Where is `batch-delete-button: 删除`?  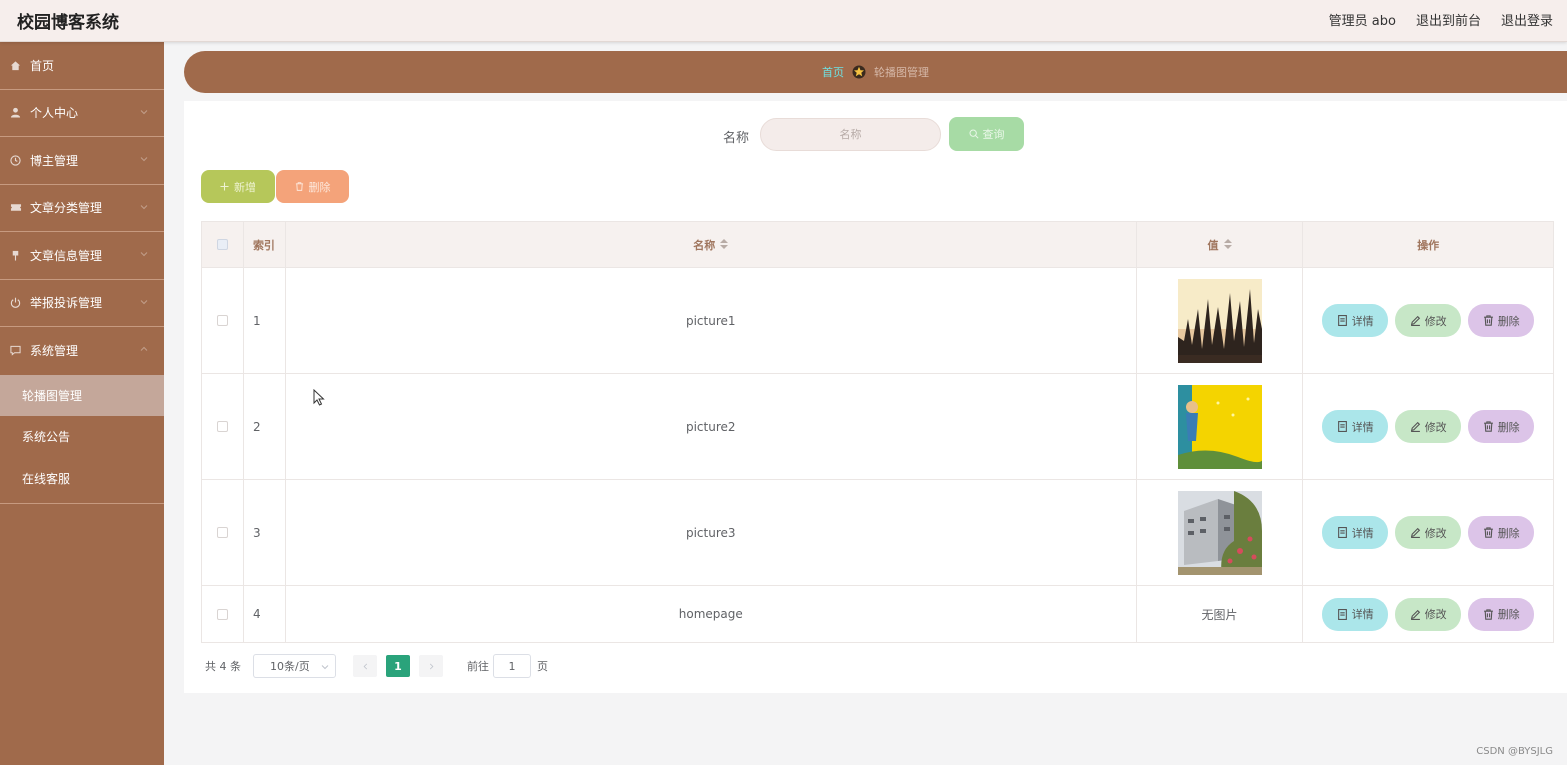 batch-delete-button: 删除 is located at coordinates (312, 186).